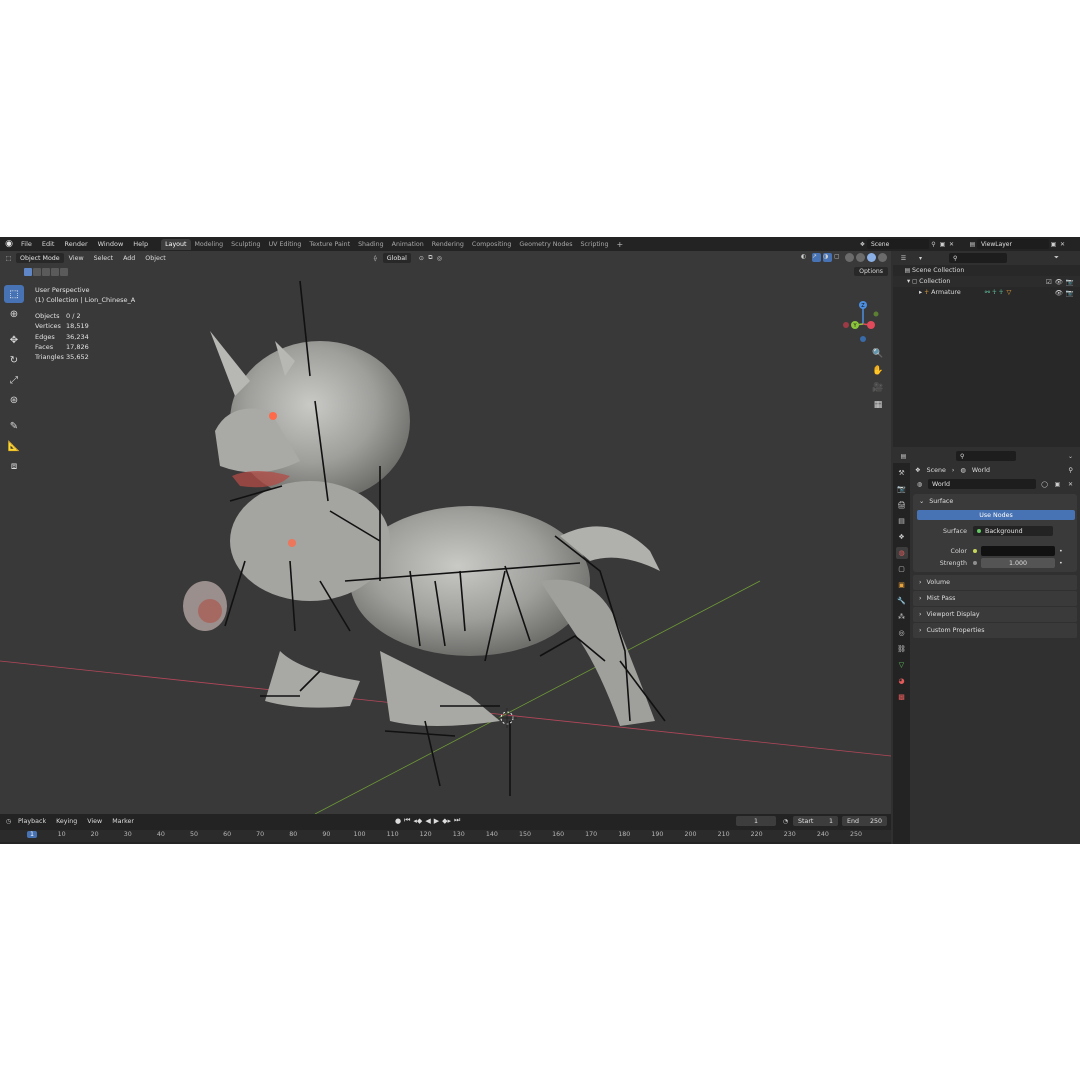 This screenshot has height=1080, width=1080. What do you see at coordinates (14, 380) in the screenshot?
I see `scale-tool-icon: ⤢` at bounding box center [14, 380].